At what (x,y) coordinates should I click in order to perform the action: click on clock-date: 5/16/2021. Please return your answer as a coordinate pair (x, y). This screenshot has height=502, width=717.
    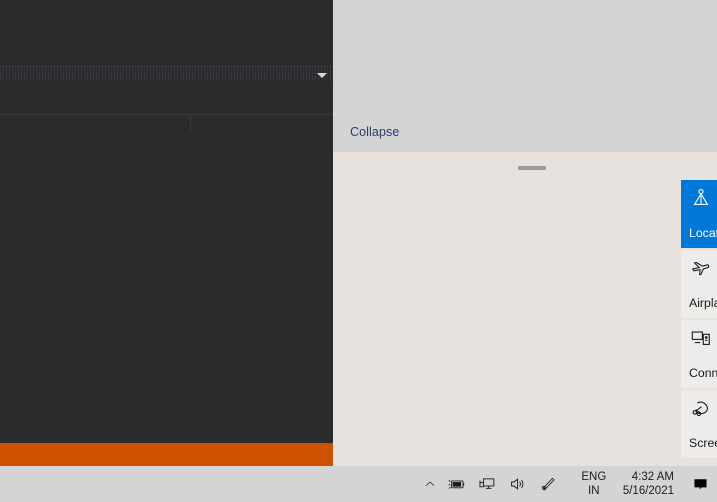
    Looking at the image, I should click on (648, 491).